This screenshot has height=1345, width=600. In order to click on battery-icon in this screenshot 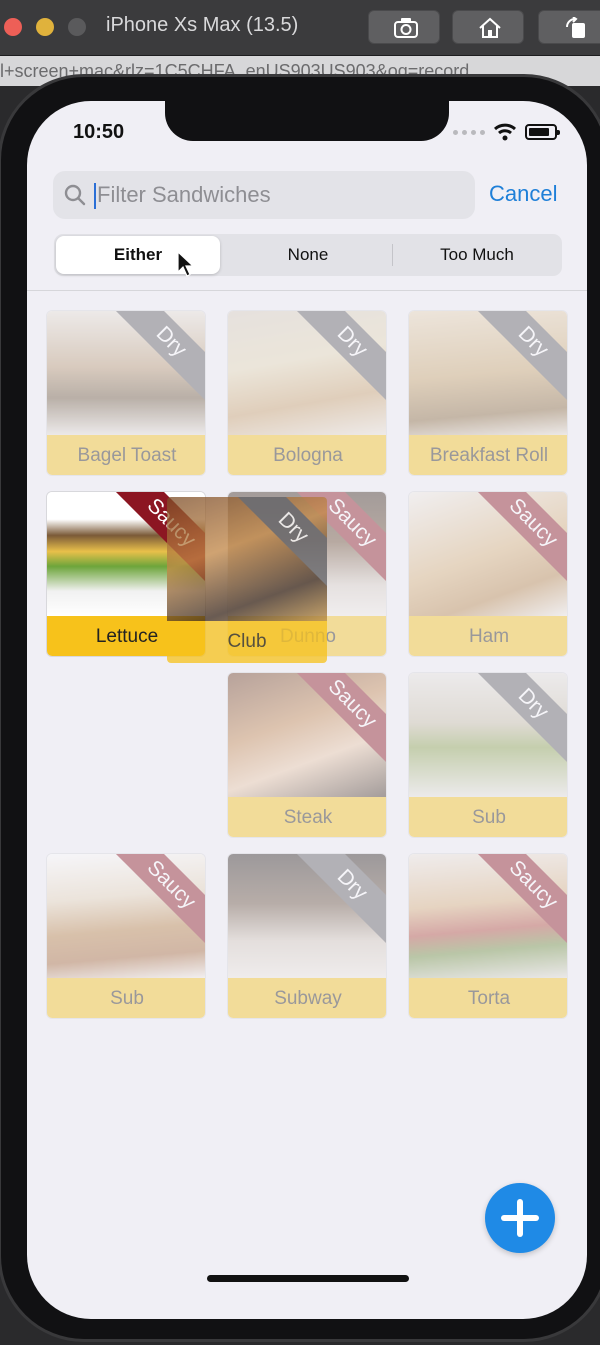, I will do `click(542, 132)`.